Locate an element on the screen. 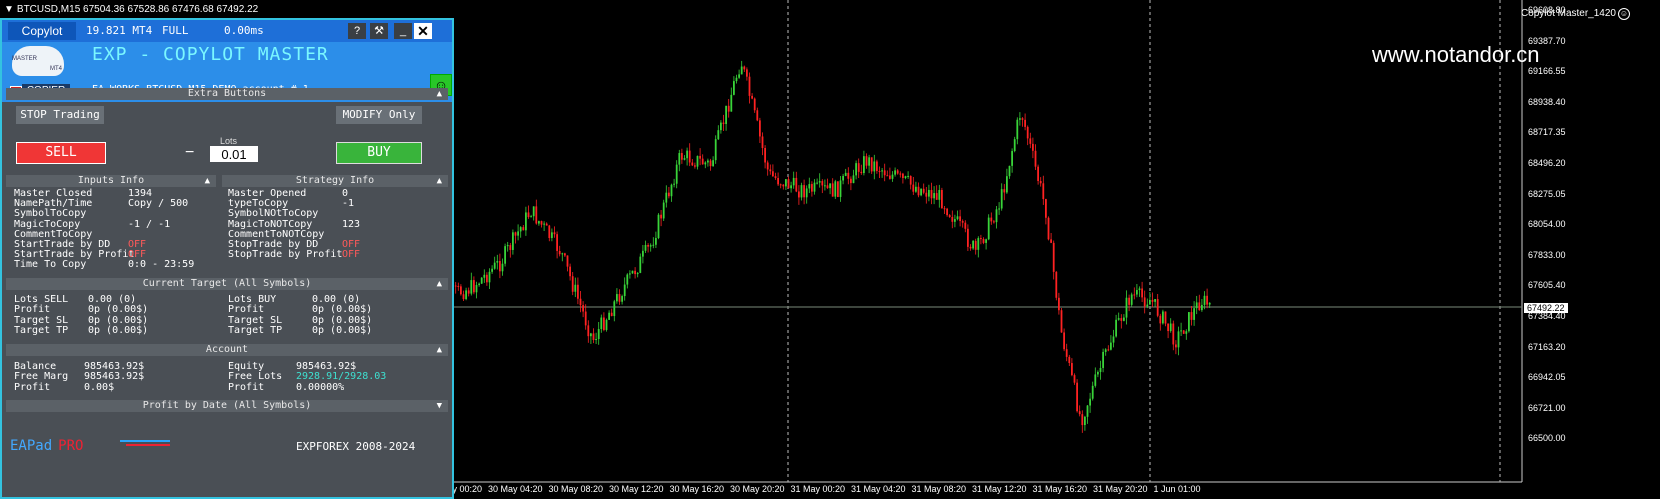  info-value: 0.00000% is located at coordinates (320, 387).